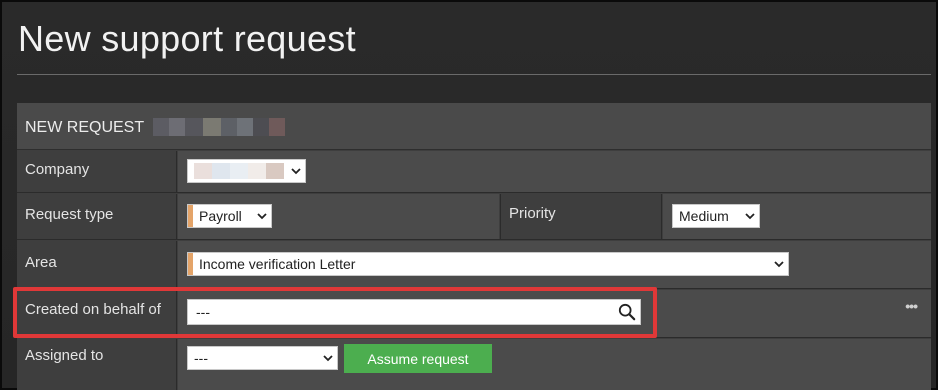 This screenshot has width=938, height=390. I want to click on area-select: Income verification Letter, so click(488, 264).